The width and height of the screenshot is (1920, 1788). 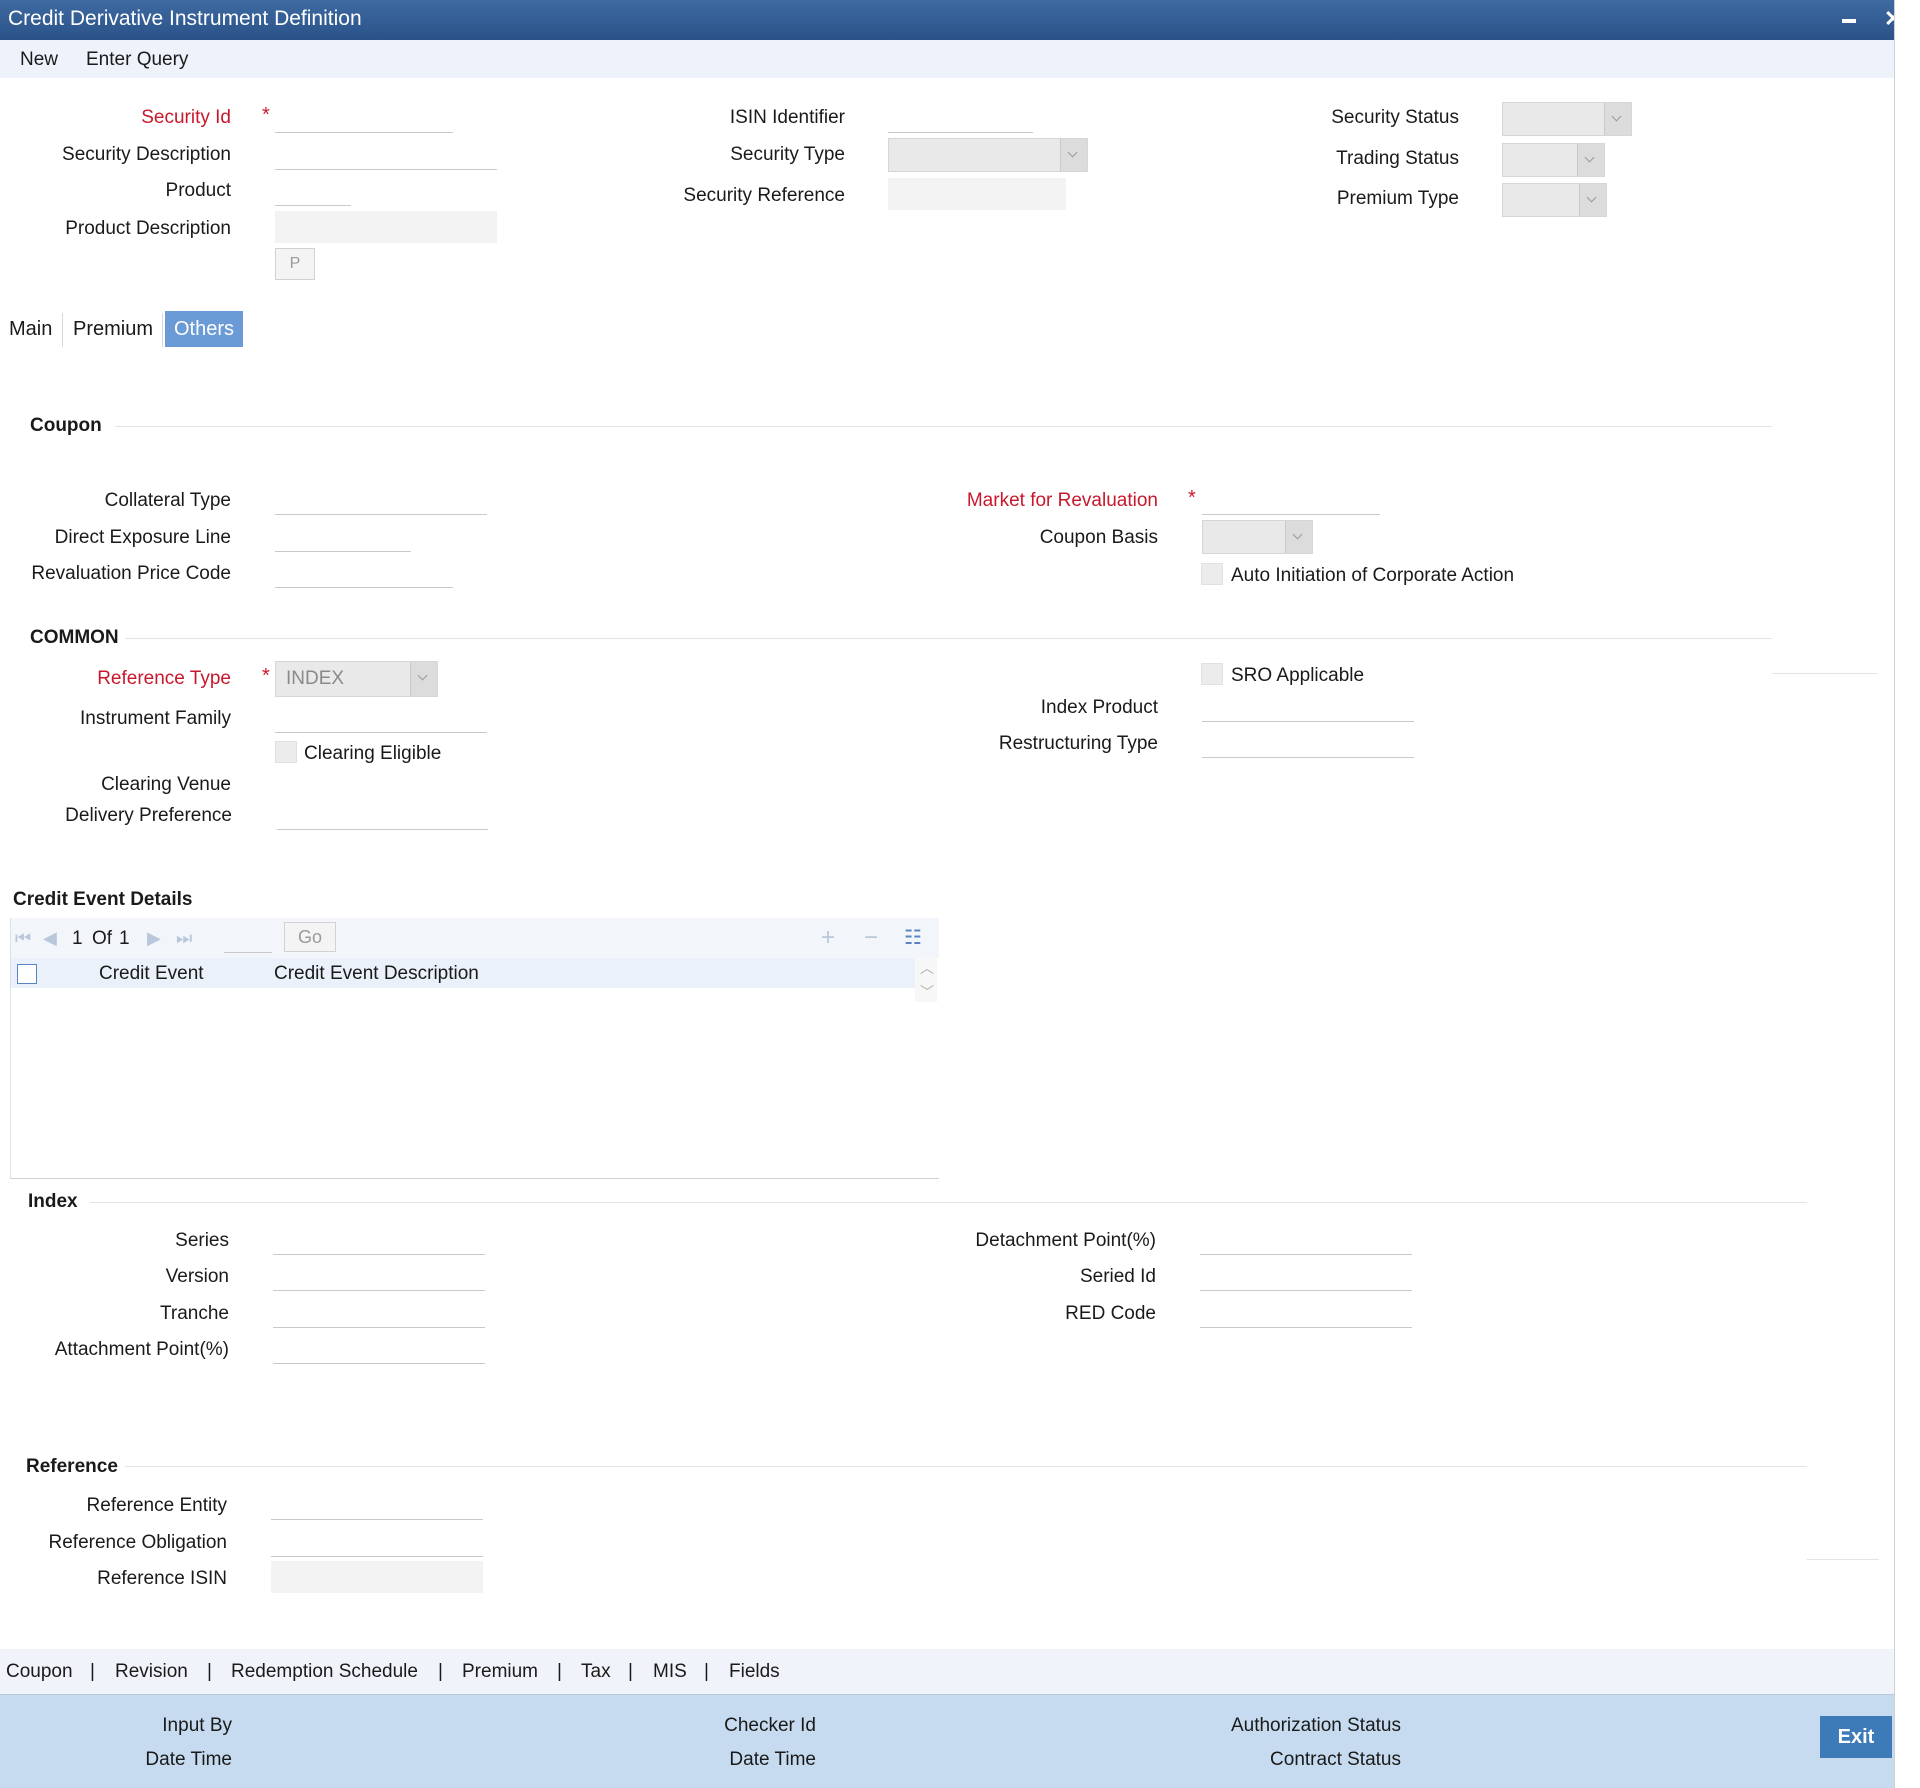 What do you see at coordinates (926, 980) in the screenshot?
I see `grid-scrollbar: ︿ ﹀` at bounding box center [926, 980].